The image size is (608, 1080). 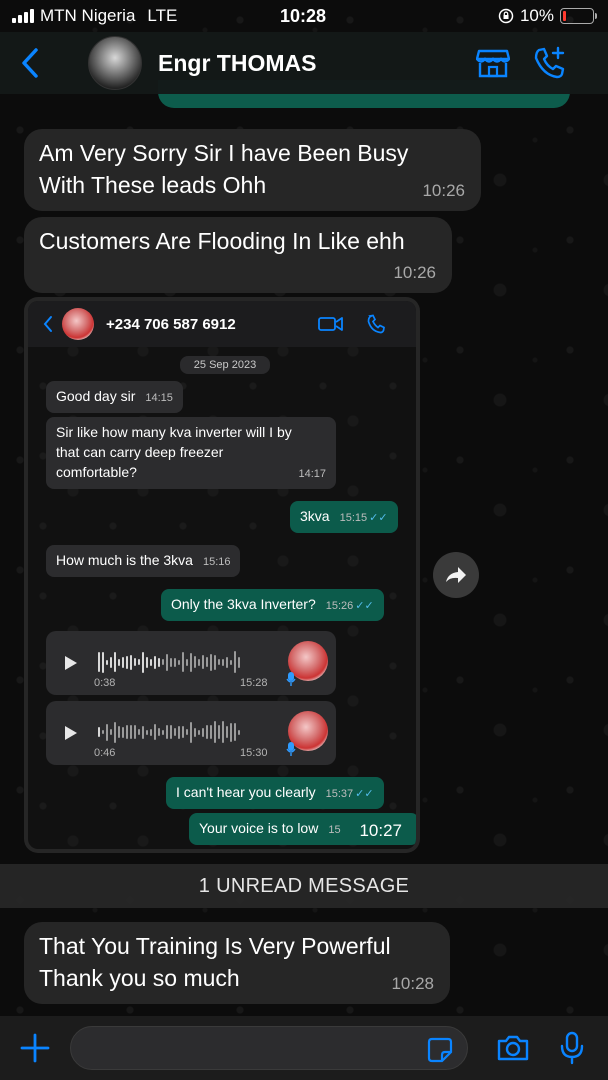 I want to click on battery-icon, so click(x=578, y=16).